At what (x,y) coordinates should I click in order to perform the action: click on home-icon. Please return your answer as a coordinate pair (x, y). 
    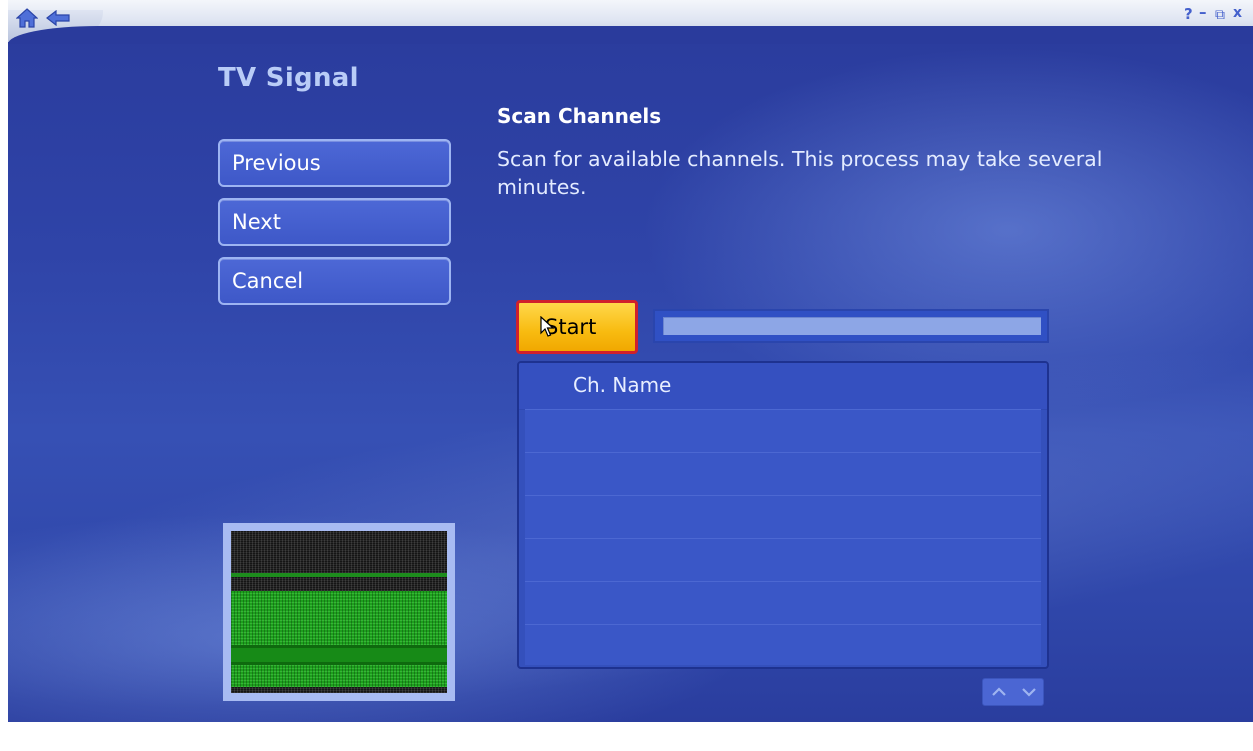
    Looking at the image, I should click on (27, 18).